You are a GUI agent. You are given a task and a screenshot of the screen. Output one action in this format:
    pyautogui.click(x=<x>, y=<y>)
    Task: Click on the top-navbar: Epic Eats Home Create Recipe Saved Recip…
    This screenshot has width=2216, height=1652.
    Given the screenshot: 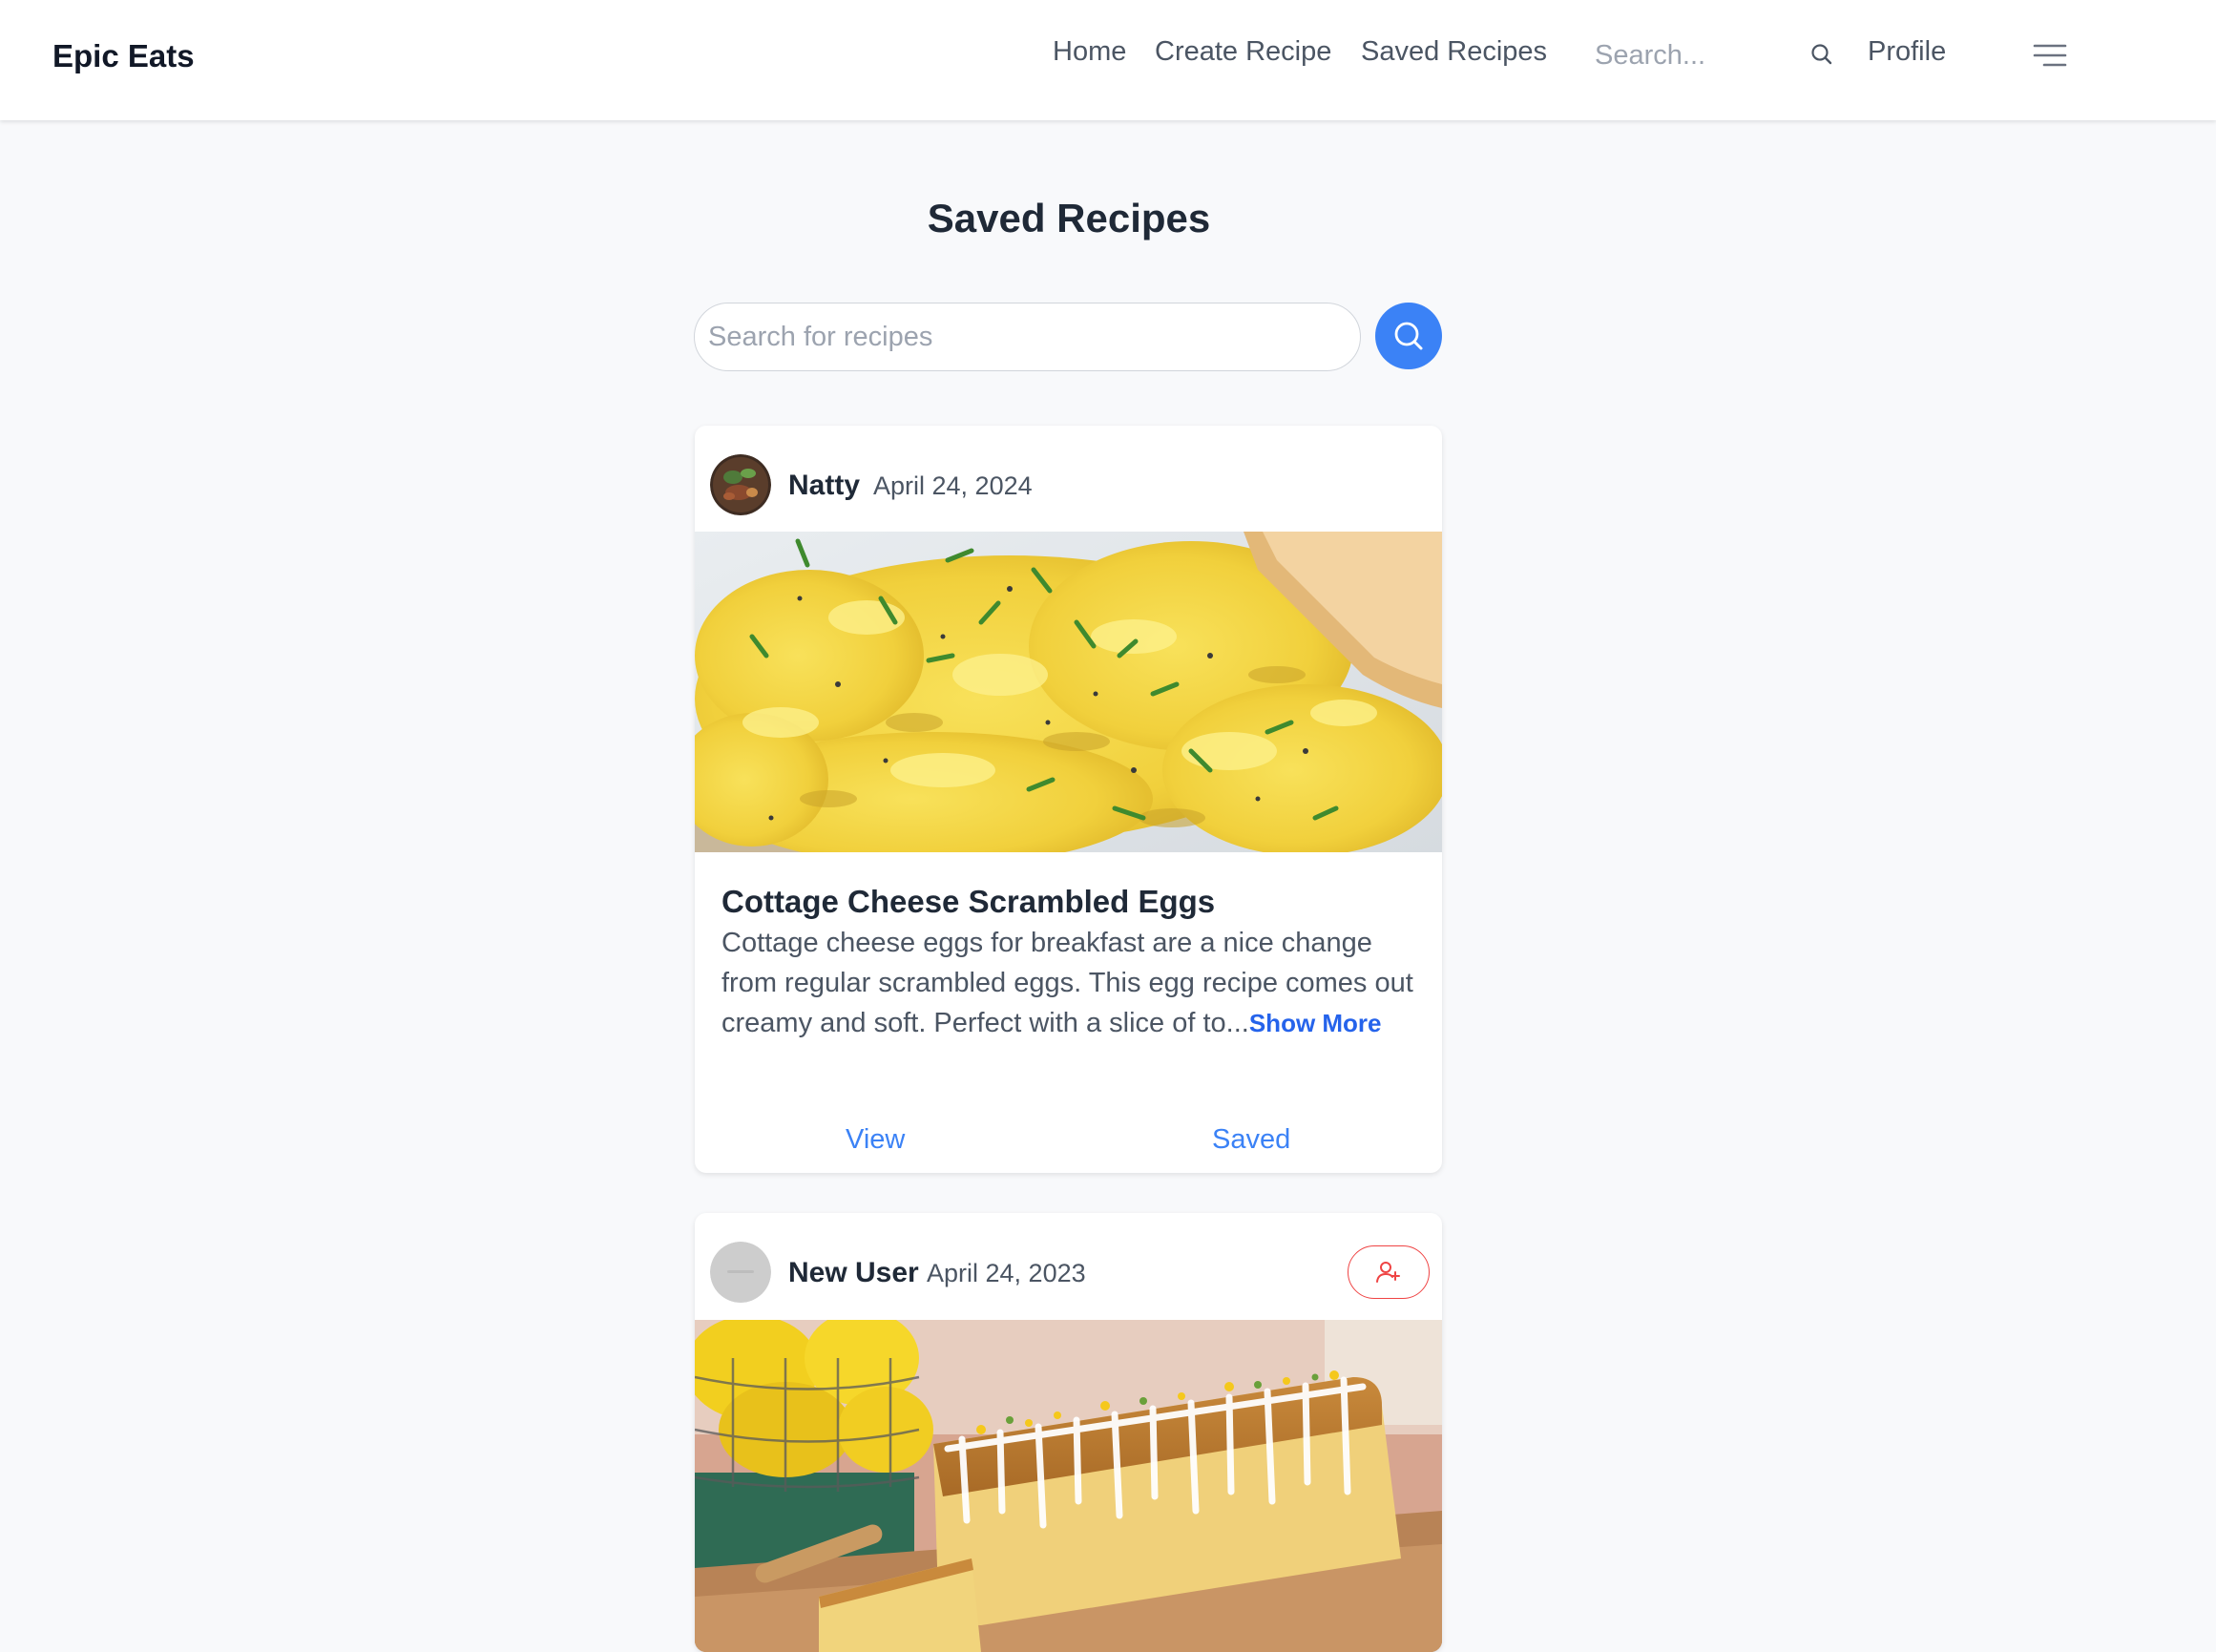 What is the action you would take?
    pyautogui.click(x=1108, y=60)
    